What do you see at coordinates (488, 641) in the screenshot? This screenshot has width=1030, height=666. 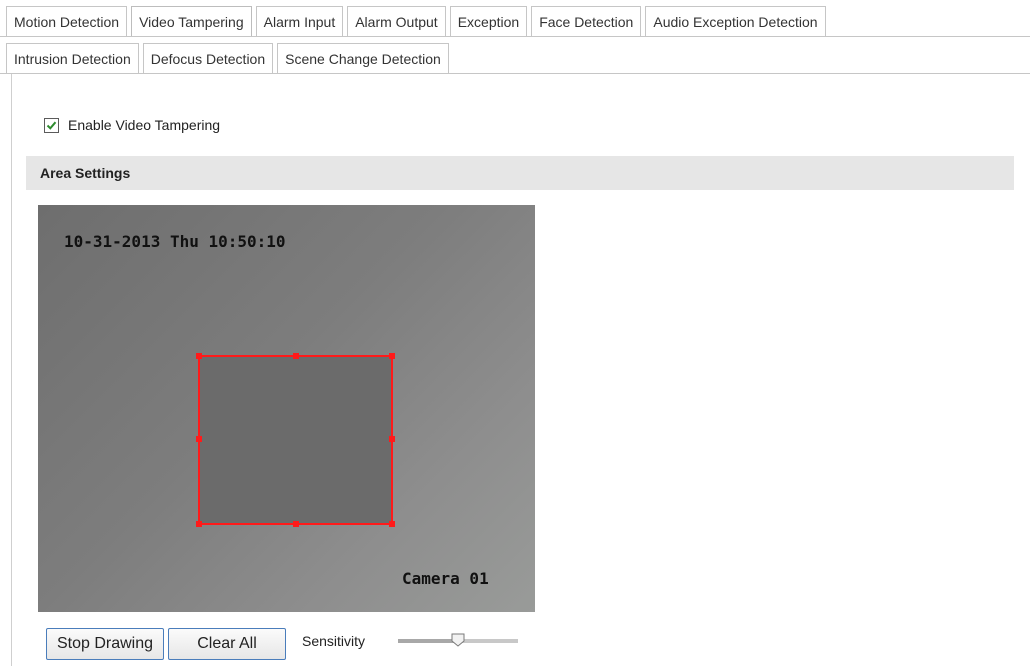 I see `sensitivity-track` at bounding box center [488, 641].